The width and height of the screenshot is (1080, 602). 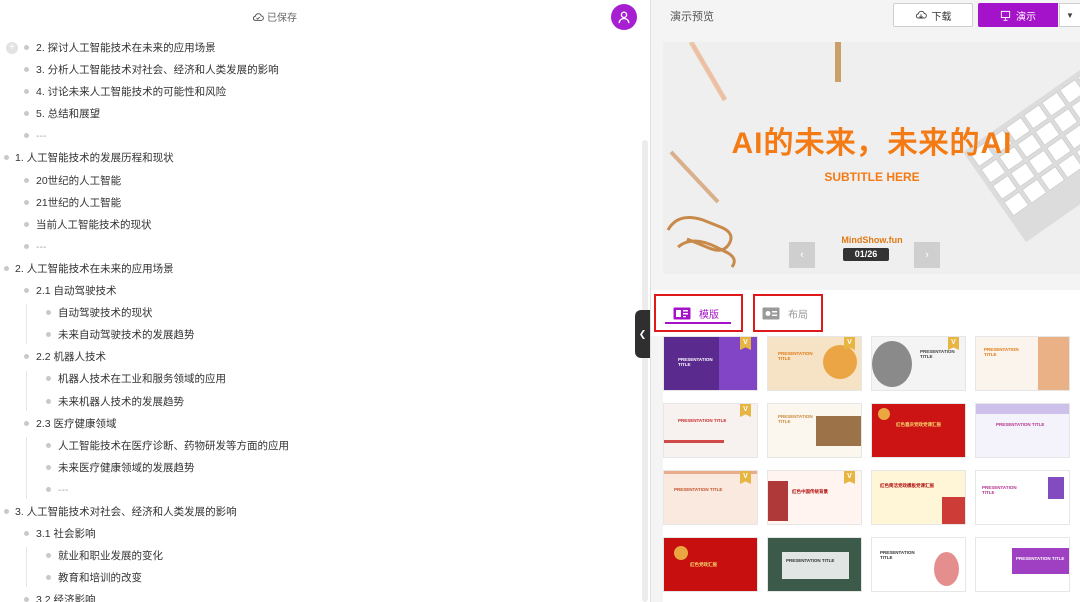 What do you see at coordinates (320, 357) in the screenshot?
I see `outline-item: 2.2 机器人技术` at bounding box center [320, 357].